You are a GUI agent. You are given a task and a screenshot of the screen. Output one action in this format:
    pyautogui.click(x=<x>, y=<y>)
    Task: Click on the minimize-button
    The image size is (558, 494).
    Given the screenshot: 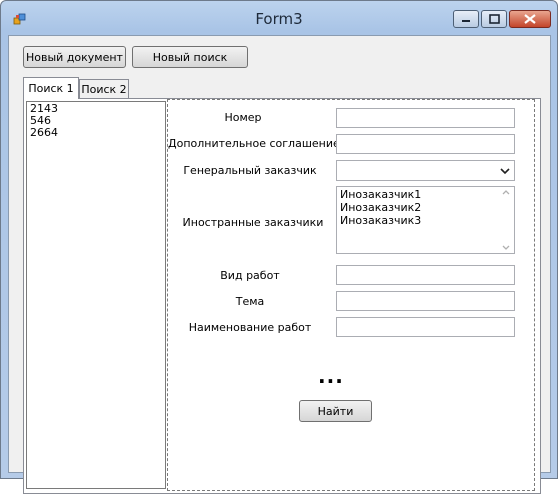 What is the action you would take?
    pyautogui.click(x=466, y=19)
    